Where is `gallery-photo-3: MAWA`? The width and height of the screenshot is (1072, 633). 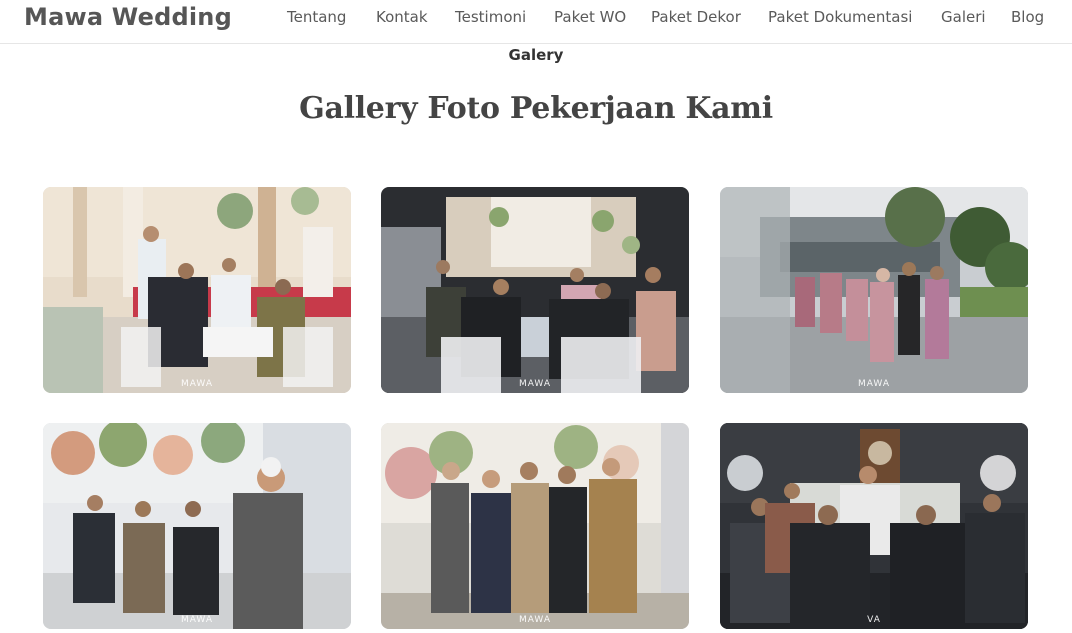 gallery-photo-3: MAWA is located at coordinates (874, 290).